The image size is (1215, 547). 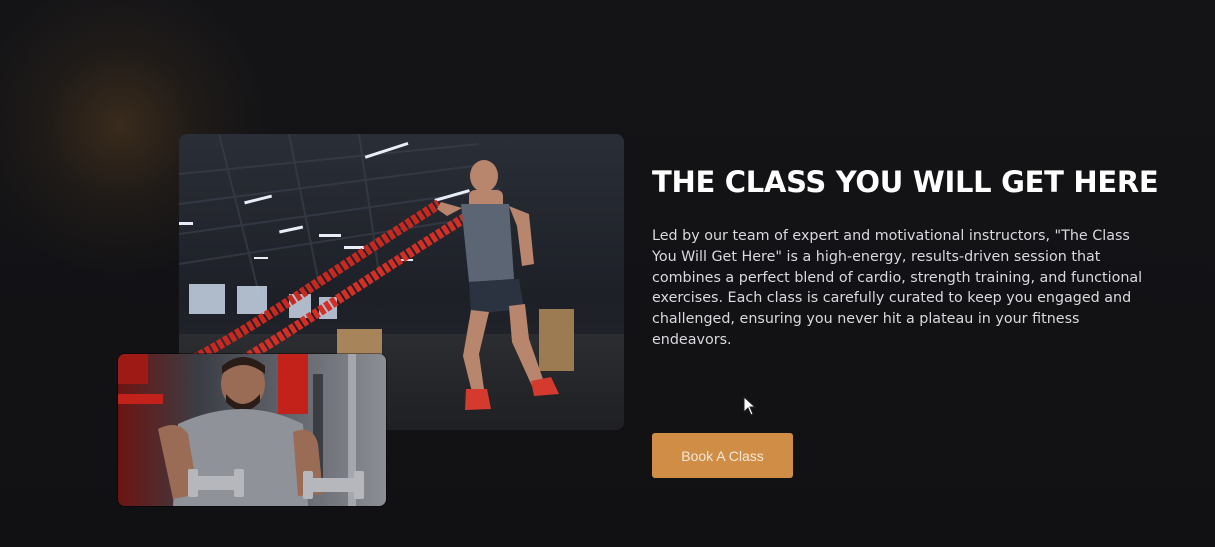 I want to click on dumbbell-curl-photo, so click(x=252, y=430).